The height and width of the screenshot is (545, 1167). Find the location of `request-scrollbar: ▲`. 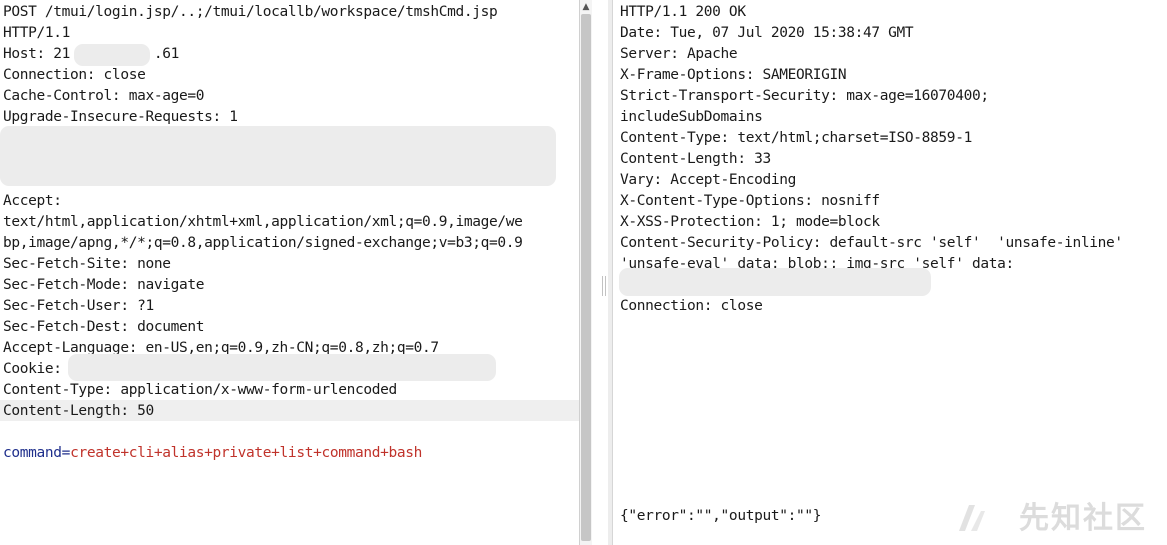

request-scrollbar: ▲ is located at coordinates (585, 272).